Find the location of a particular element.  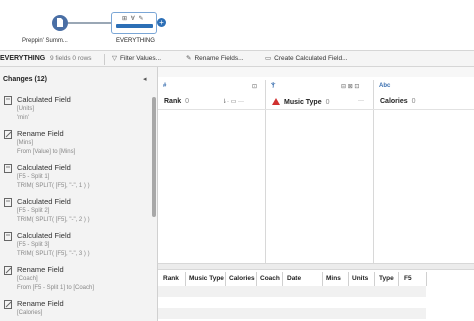

change-detail: TRIM( SPLIT( [F5], "-", 2 ) ) is located at coordinates (53, 220).